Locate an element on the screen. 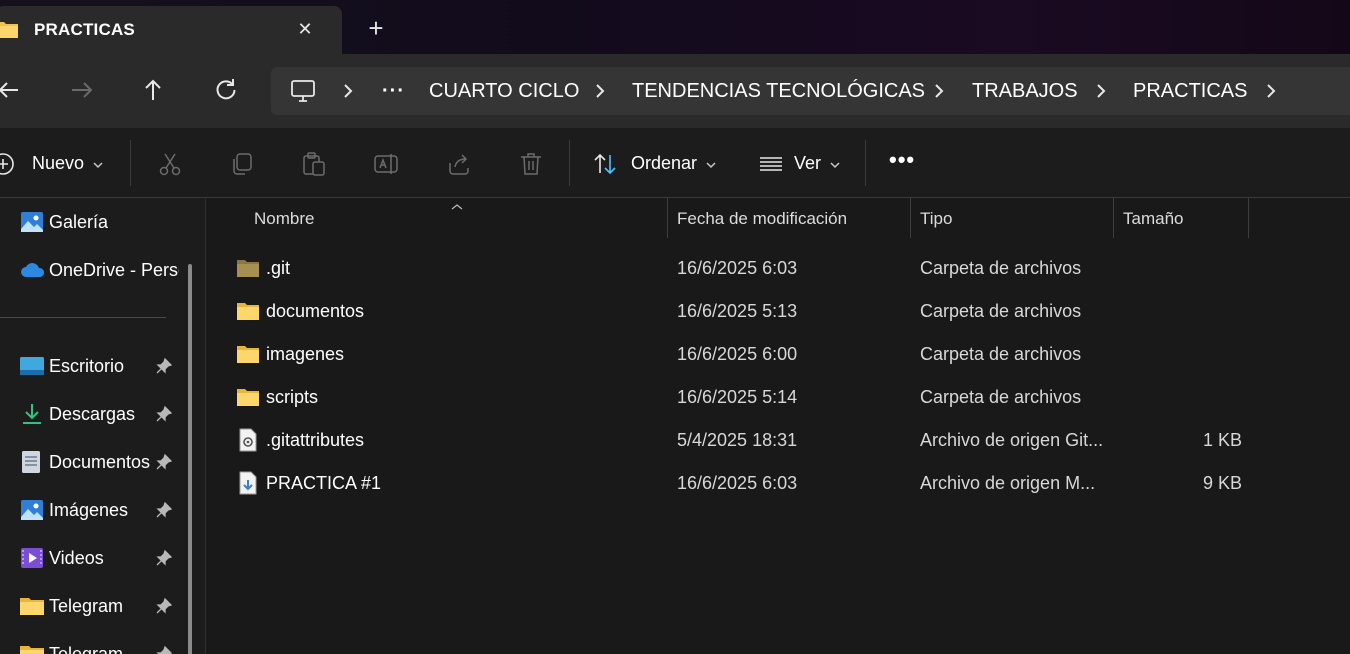  close-tab-icon: ✕ is located at coordinates (305, 29).